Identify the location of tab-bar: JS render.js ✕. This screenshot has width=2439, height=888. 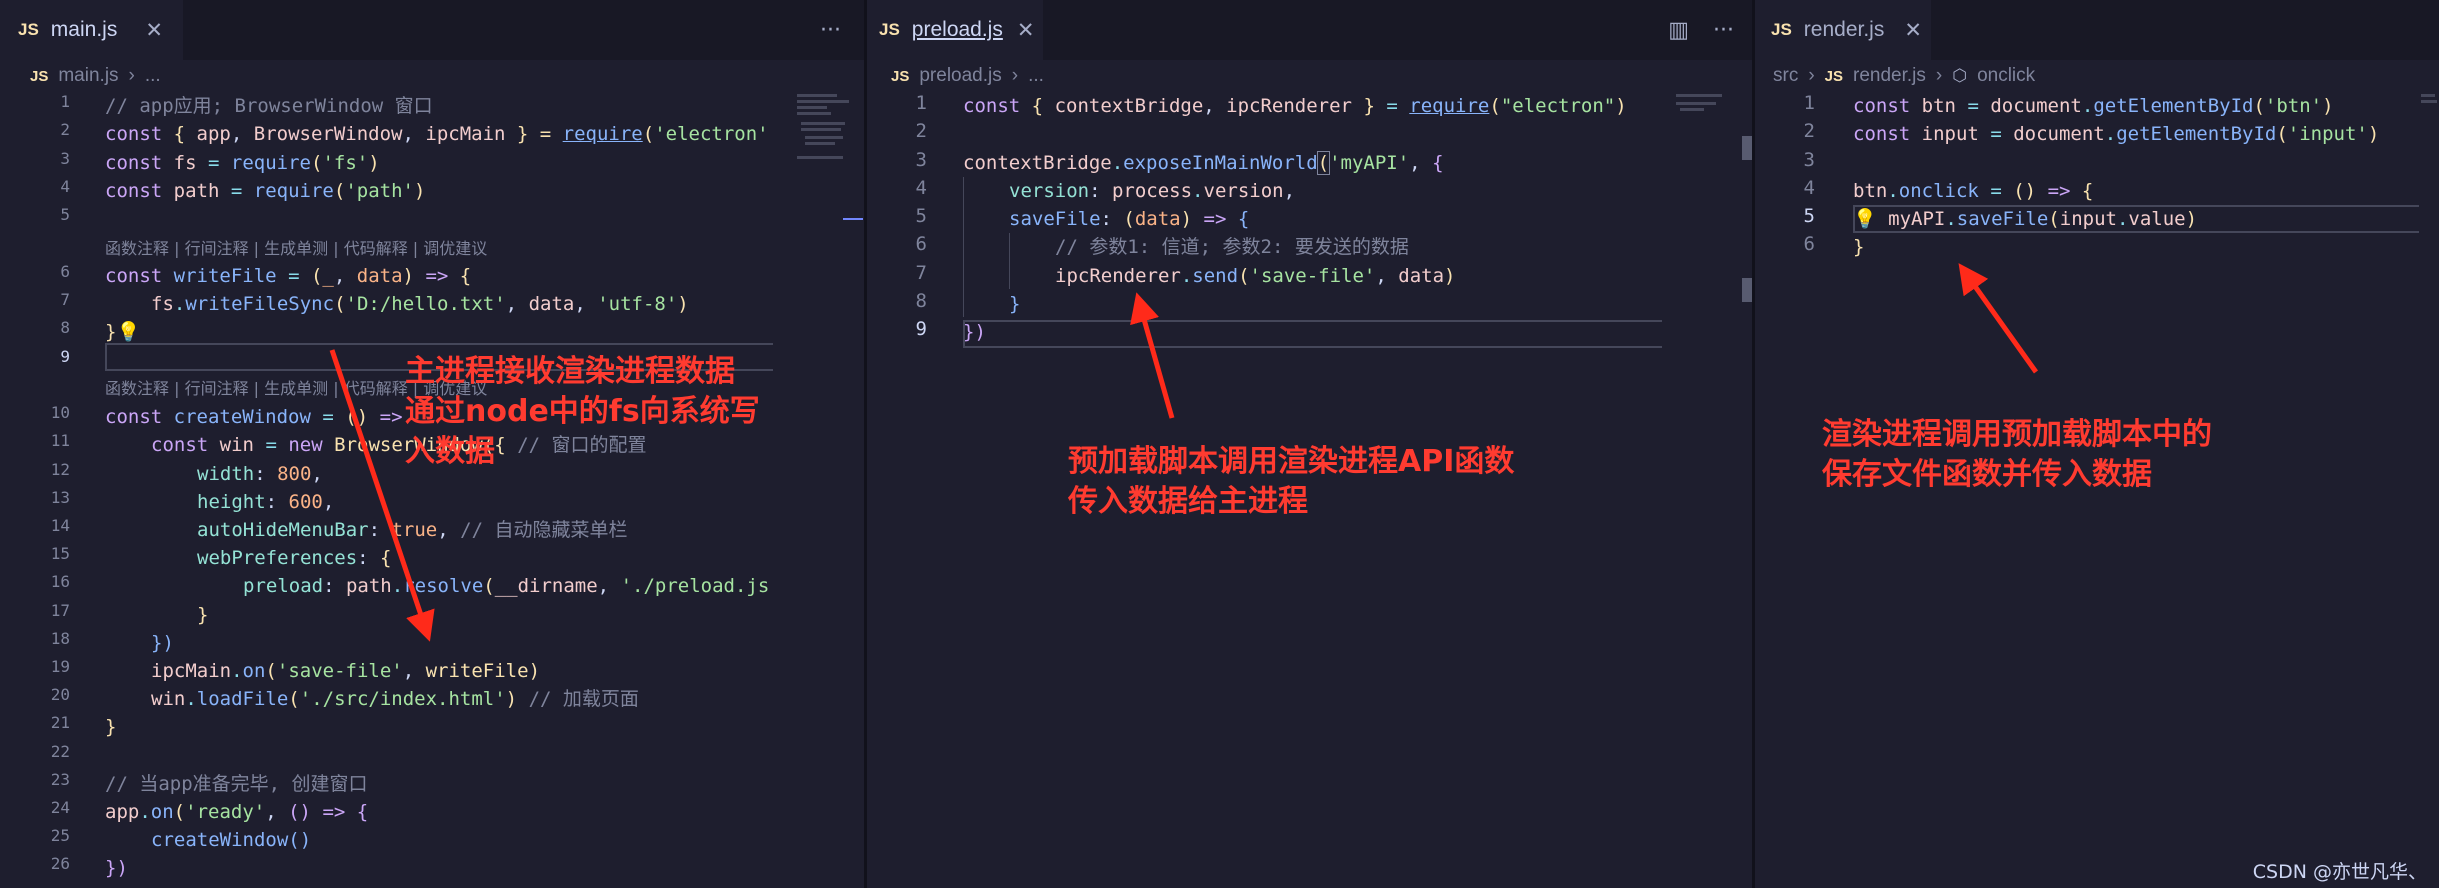
(2097, 30).